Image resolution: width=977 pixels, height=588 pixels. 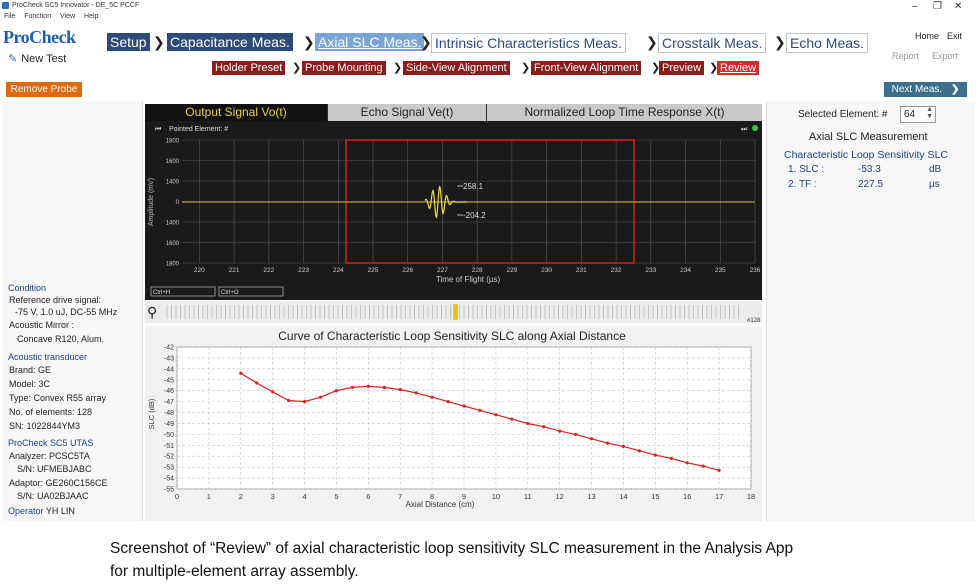 I want to click on element-strip: ⚲ #128, so click(x=453, y=312).